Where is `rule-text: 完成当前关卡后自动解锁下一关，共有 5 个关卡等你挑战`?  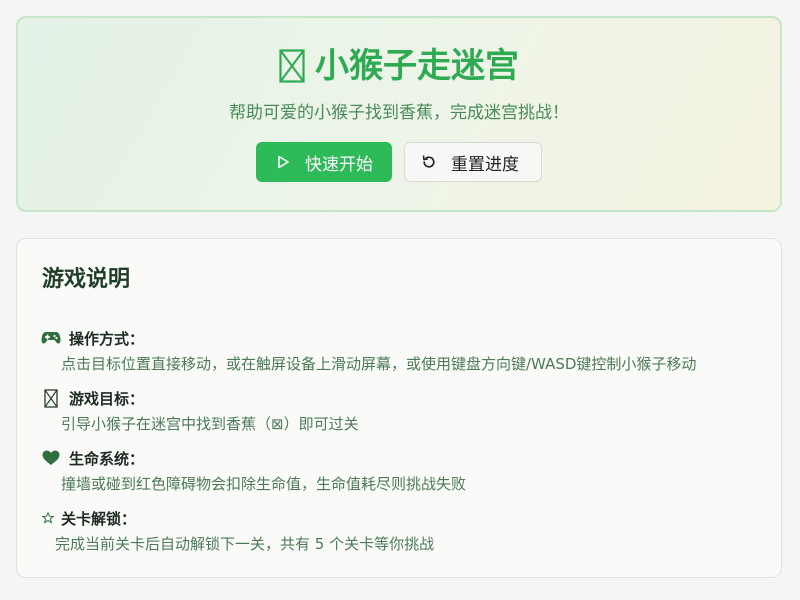
rule-text: 完成当前关卡后自动解锁下一关，共有 5 个关卡等你挑战 is located at coordinates (245, 544).